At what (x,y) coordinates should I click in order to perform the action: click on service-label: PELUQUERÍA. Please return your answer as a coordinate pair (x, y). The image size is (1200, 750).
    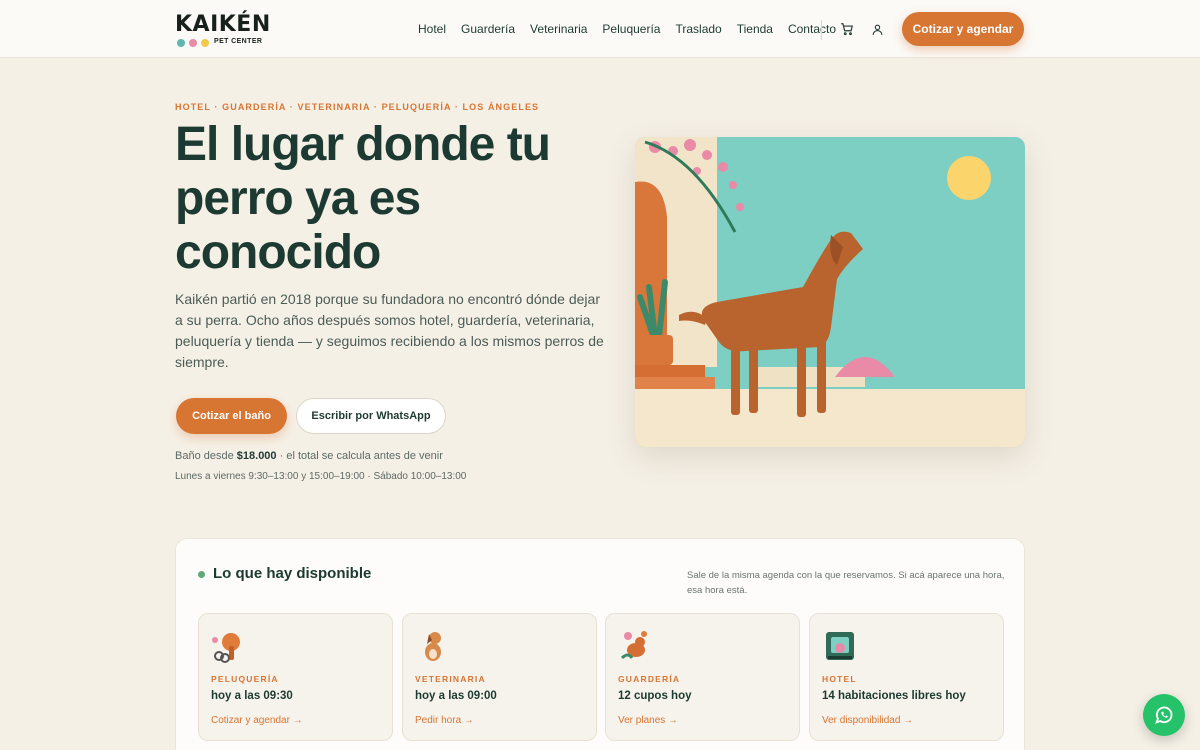
    Looking at the image, I should click on (245, 679).